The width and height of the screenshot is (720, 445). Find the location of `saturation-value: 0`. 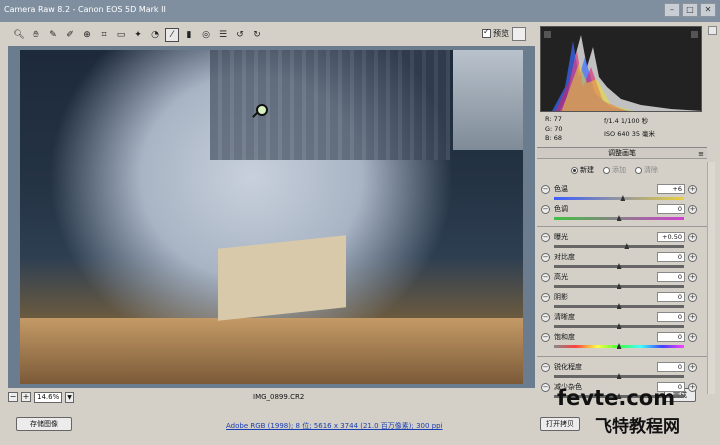

saturation-value: 0 is located at coordinates (671, 337).